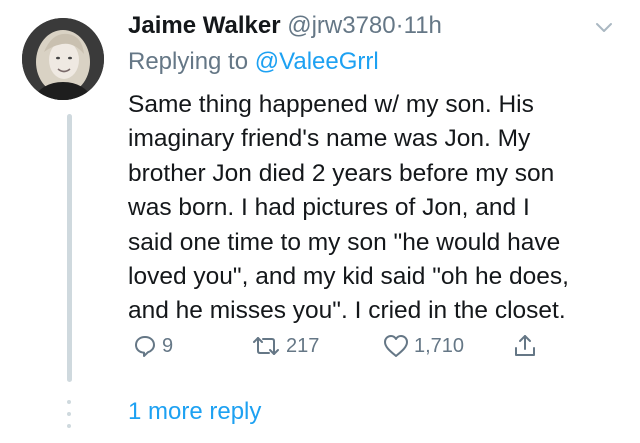  What do you see at coordinates (69, 414) in the screenshot?
I see `thread-ellipsis-icon` at bounding box center [69, 414].